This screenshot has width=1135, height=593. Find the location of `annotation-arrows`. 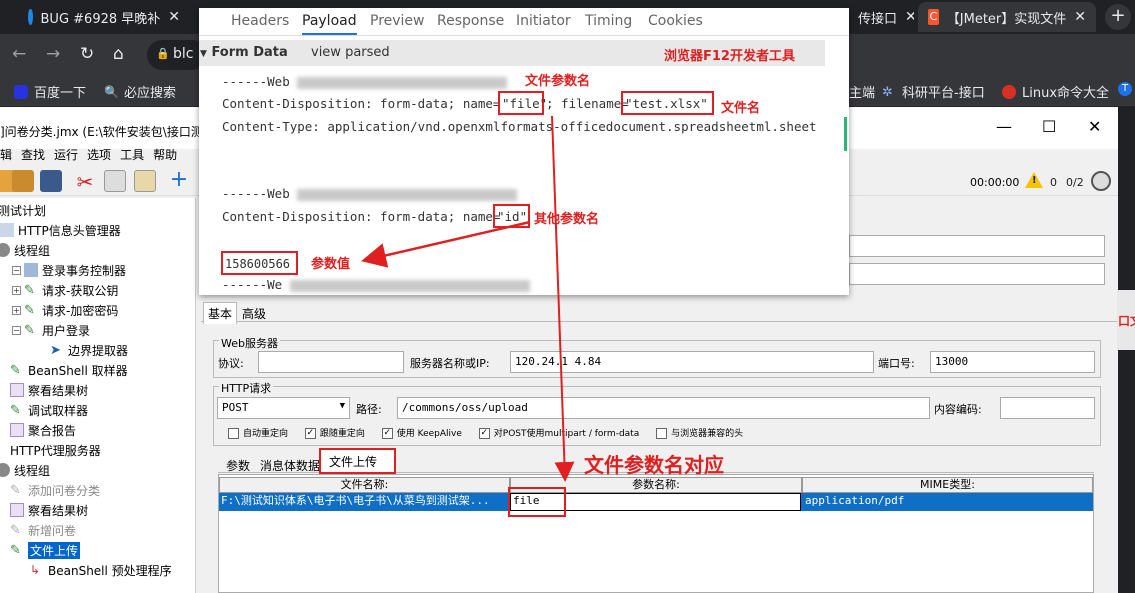

annotation-arrows is located at coordinates (468, 298).